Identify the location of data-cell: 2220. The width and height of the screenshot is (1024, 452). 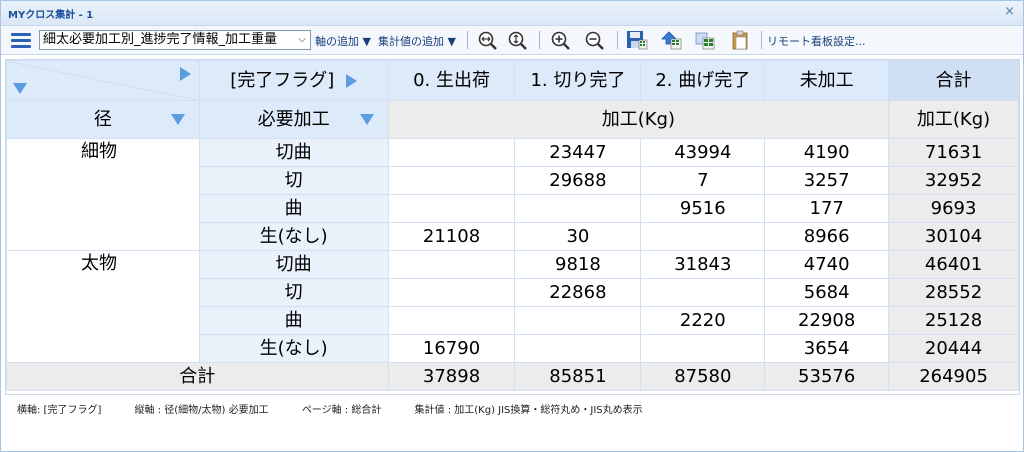
(703, 320).